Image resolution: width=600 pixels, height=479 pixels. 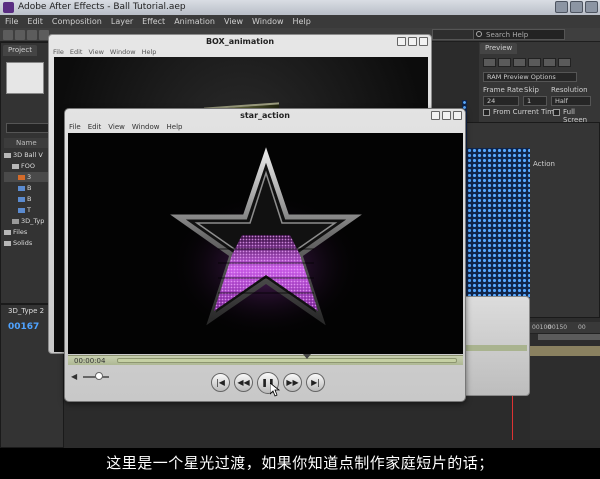 I want to click on go-to-end-button: ▶|, so click(x=315, y=382).